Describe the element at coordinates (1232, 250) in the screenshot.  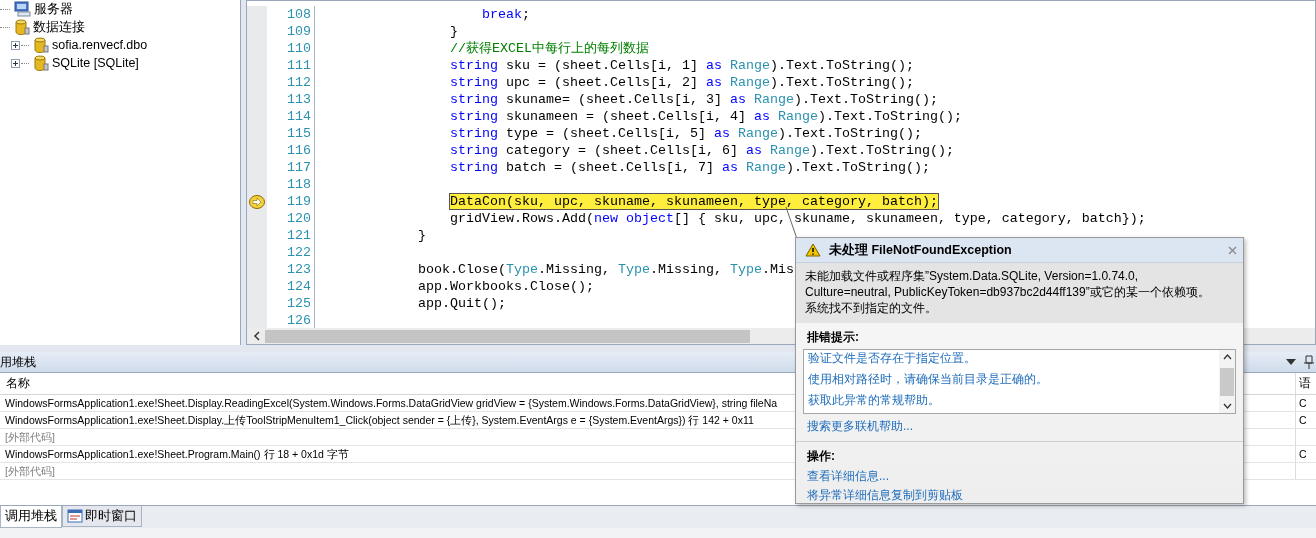
I see `close-icon` at that location.